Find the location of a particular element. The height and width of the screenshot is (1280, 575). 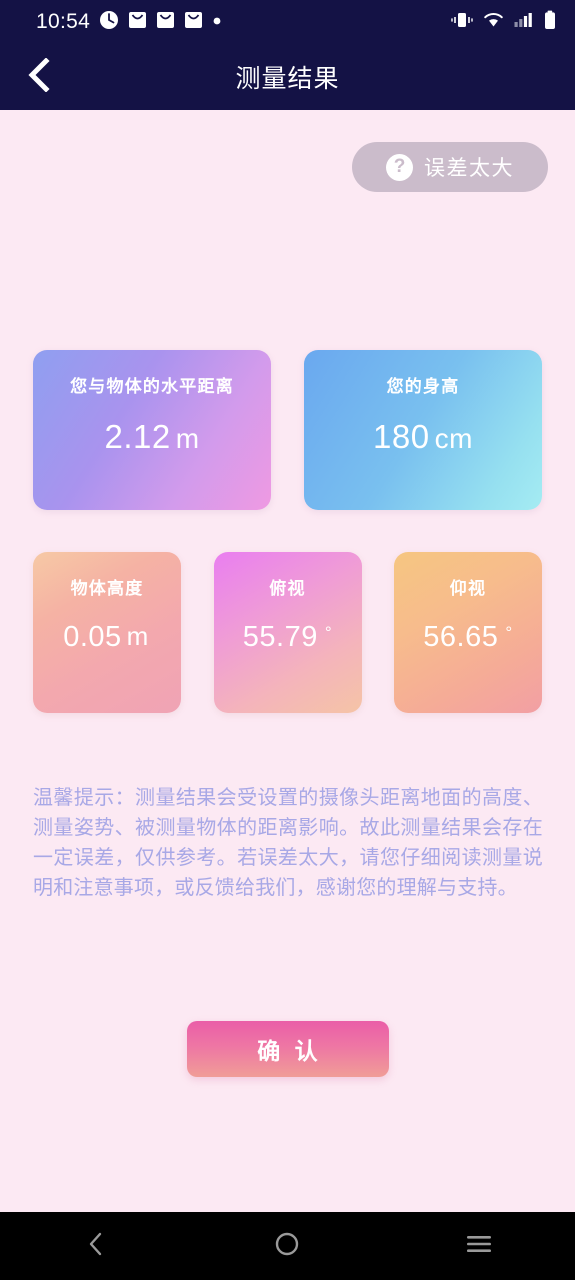

nav-home-button is located at coordinates (287, 1246).